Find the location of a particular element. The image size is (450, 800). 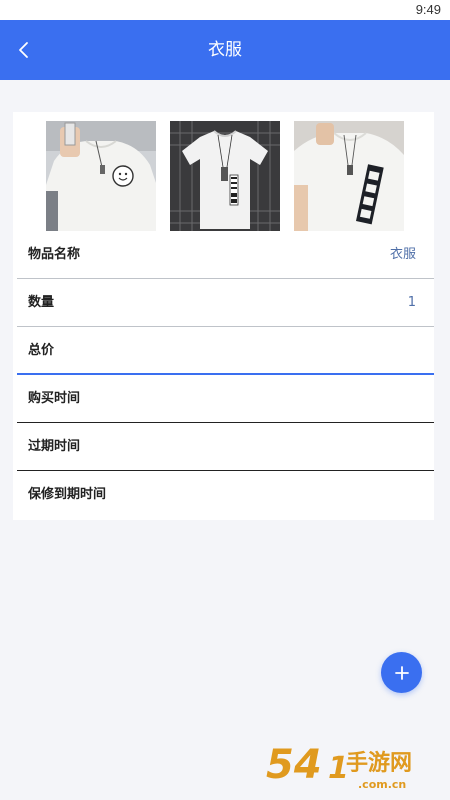

quantity-label: 数量 is located at coordinates (41, 302).